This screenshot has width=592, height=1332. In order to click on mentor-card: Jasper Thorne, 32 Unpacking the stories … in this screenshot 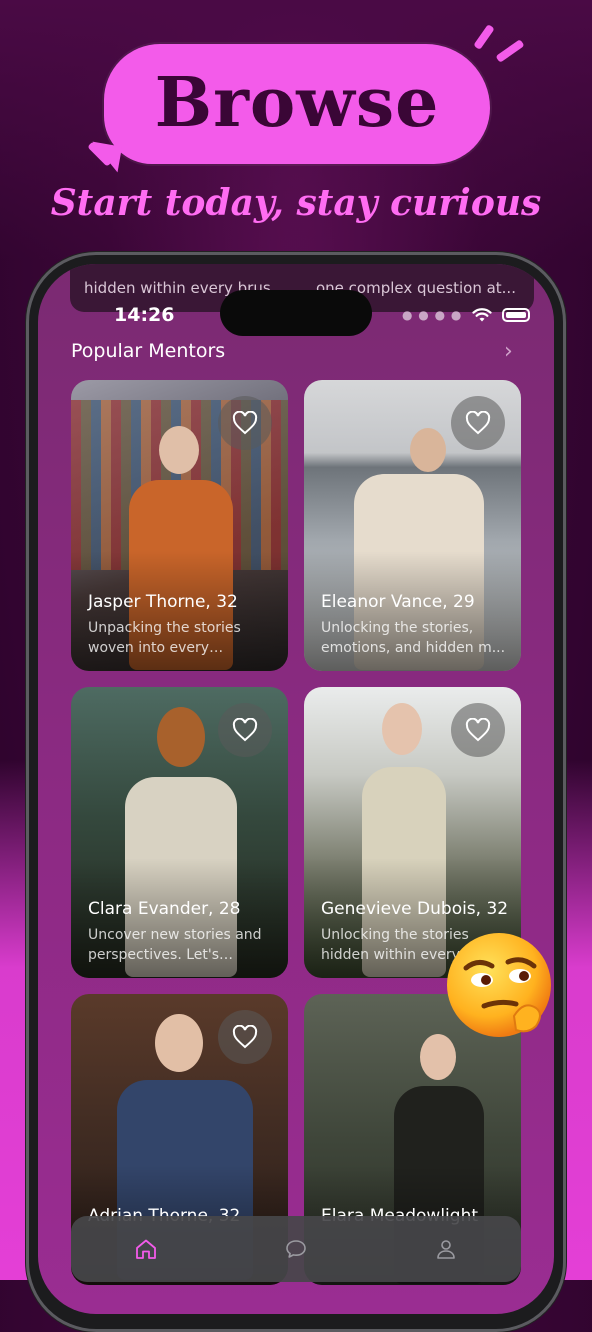, I will do `click(179, 525)`.